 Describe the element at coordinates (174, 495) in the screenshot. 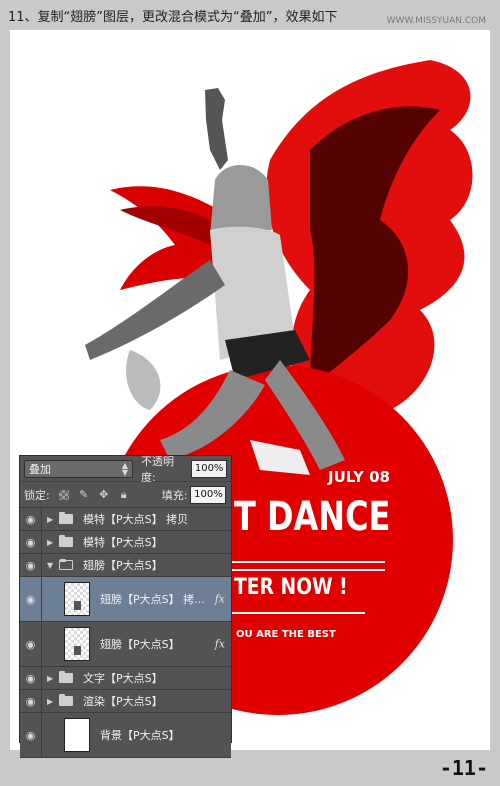

I see `fill-label: 填充:` at that location.